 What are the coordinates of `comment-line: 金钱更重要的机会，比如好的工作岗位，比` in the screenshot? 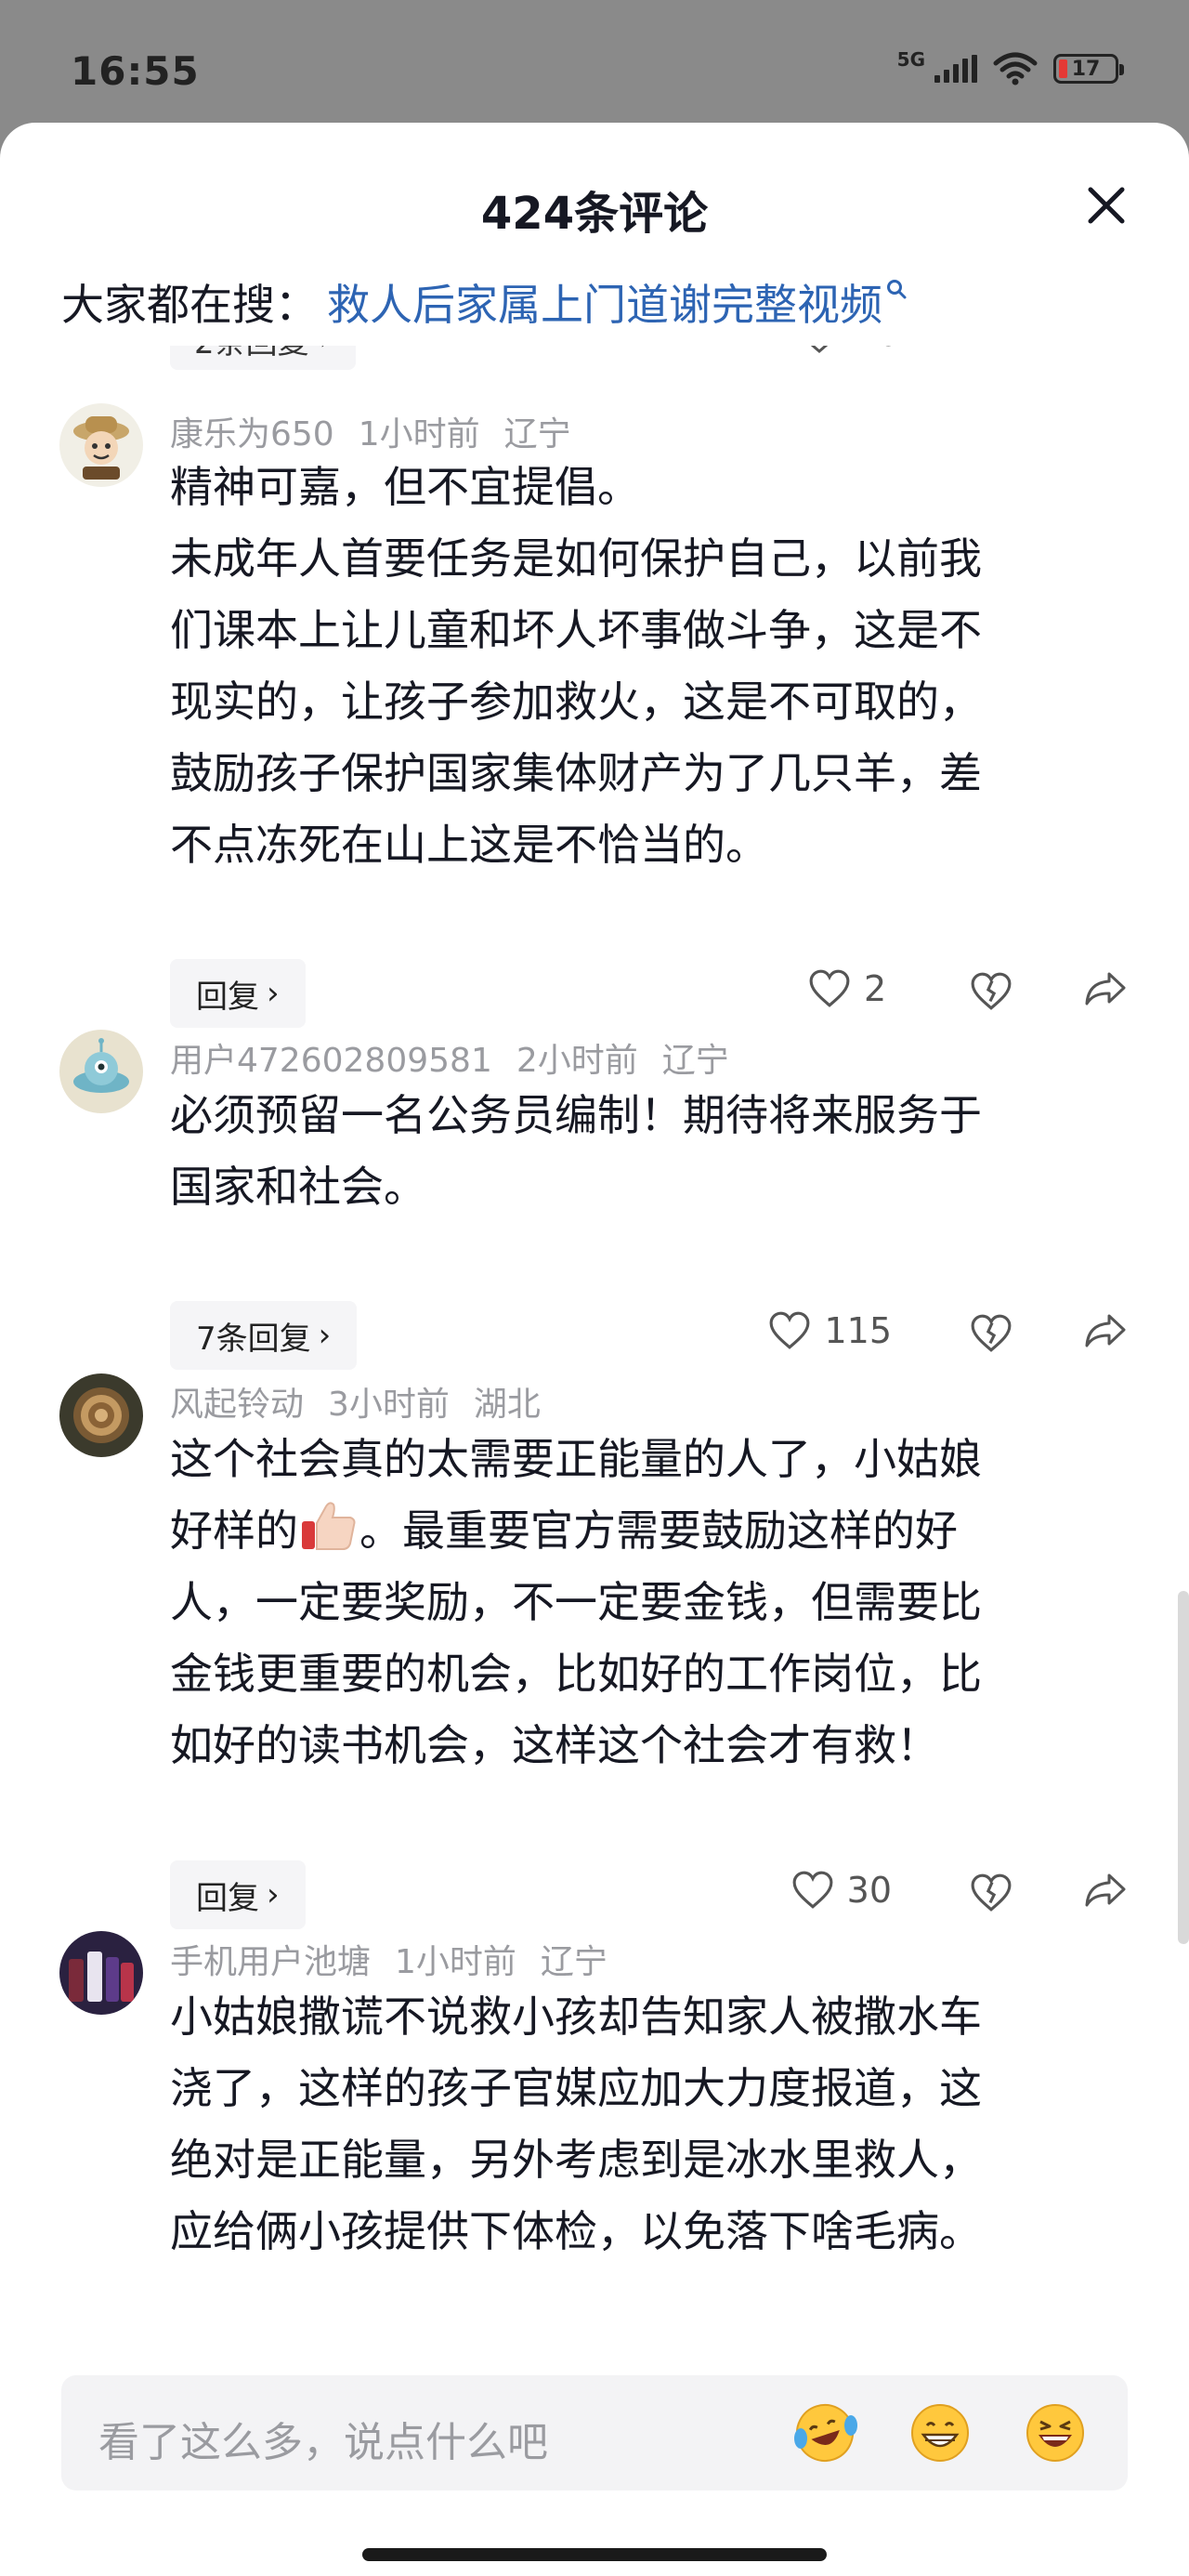 It's located at (576, 1674).